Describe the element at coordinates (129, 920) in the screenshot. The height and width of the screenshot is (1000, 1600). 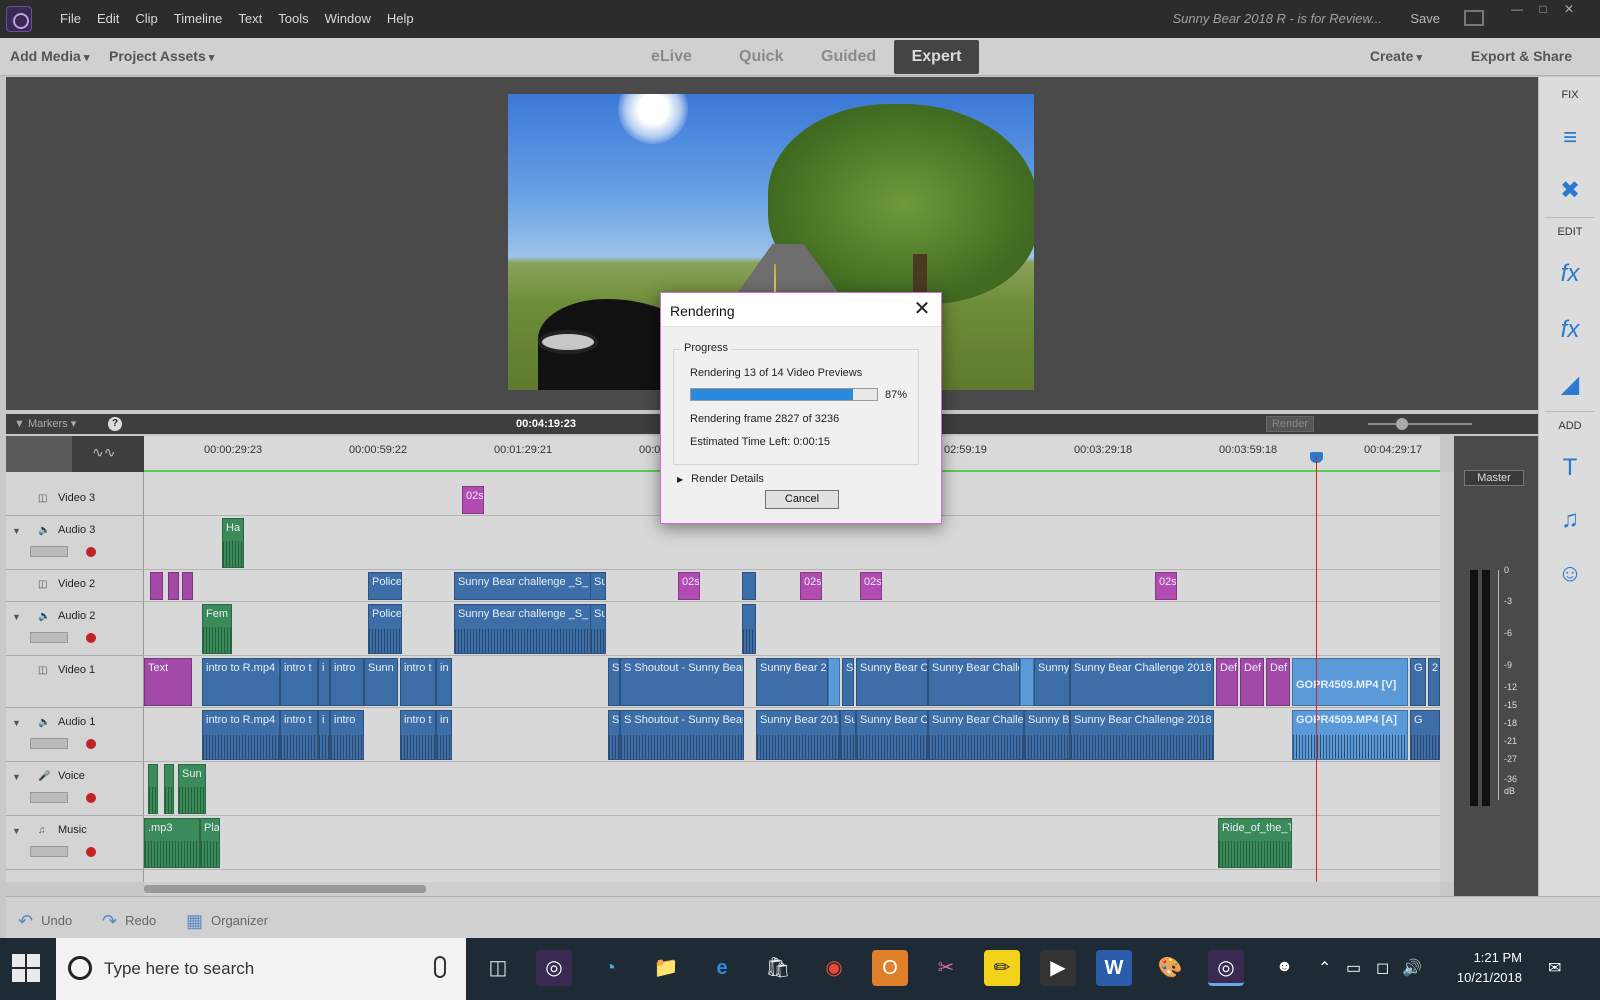
I see `redo-button: ↷ Redo` at that location.